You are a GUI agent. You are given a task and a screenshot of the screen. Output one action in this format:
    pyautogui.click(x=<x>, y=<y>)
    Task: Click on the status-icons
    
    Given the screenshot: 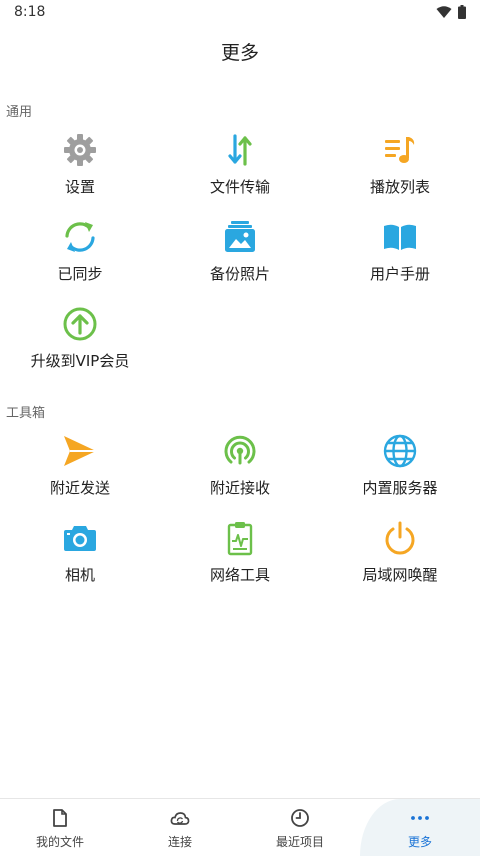 What is the action you would take?
    pyautogui.click(x=451, y=12)
    